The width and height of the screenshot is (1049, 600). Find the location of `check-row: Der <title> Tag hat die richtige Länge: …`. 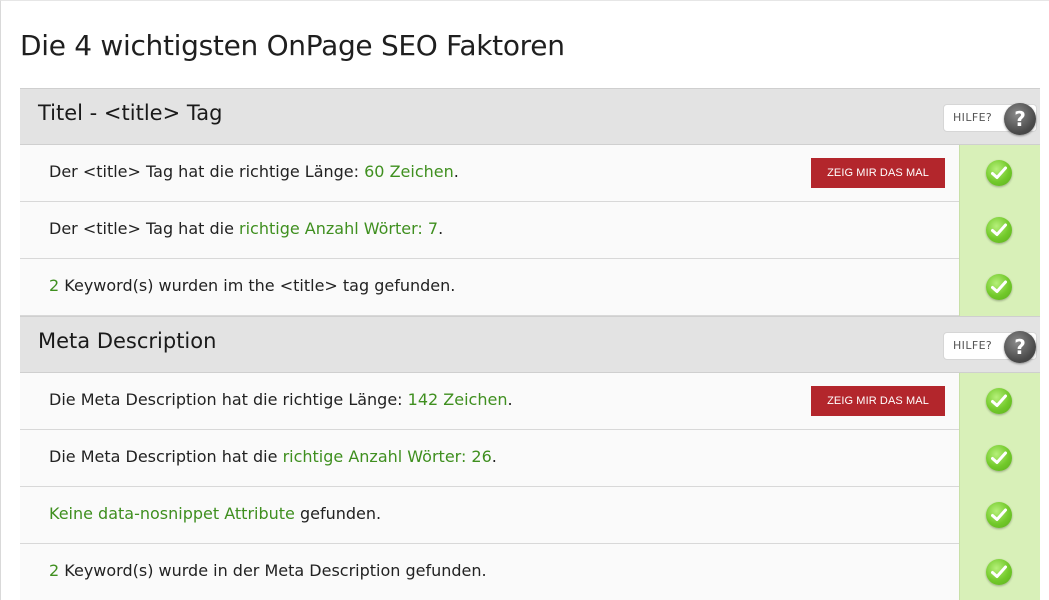

check-row: Der <title> Tag hat die richtige Länge: … is located at coordinates (530, 173).